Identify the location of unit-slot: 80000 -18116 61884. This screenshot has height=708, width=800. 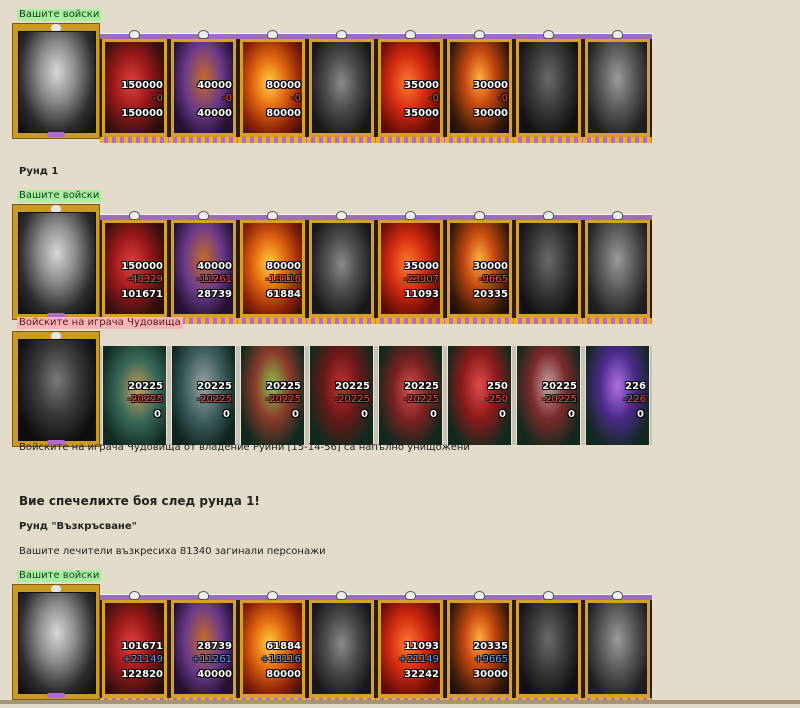
(272, 267).